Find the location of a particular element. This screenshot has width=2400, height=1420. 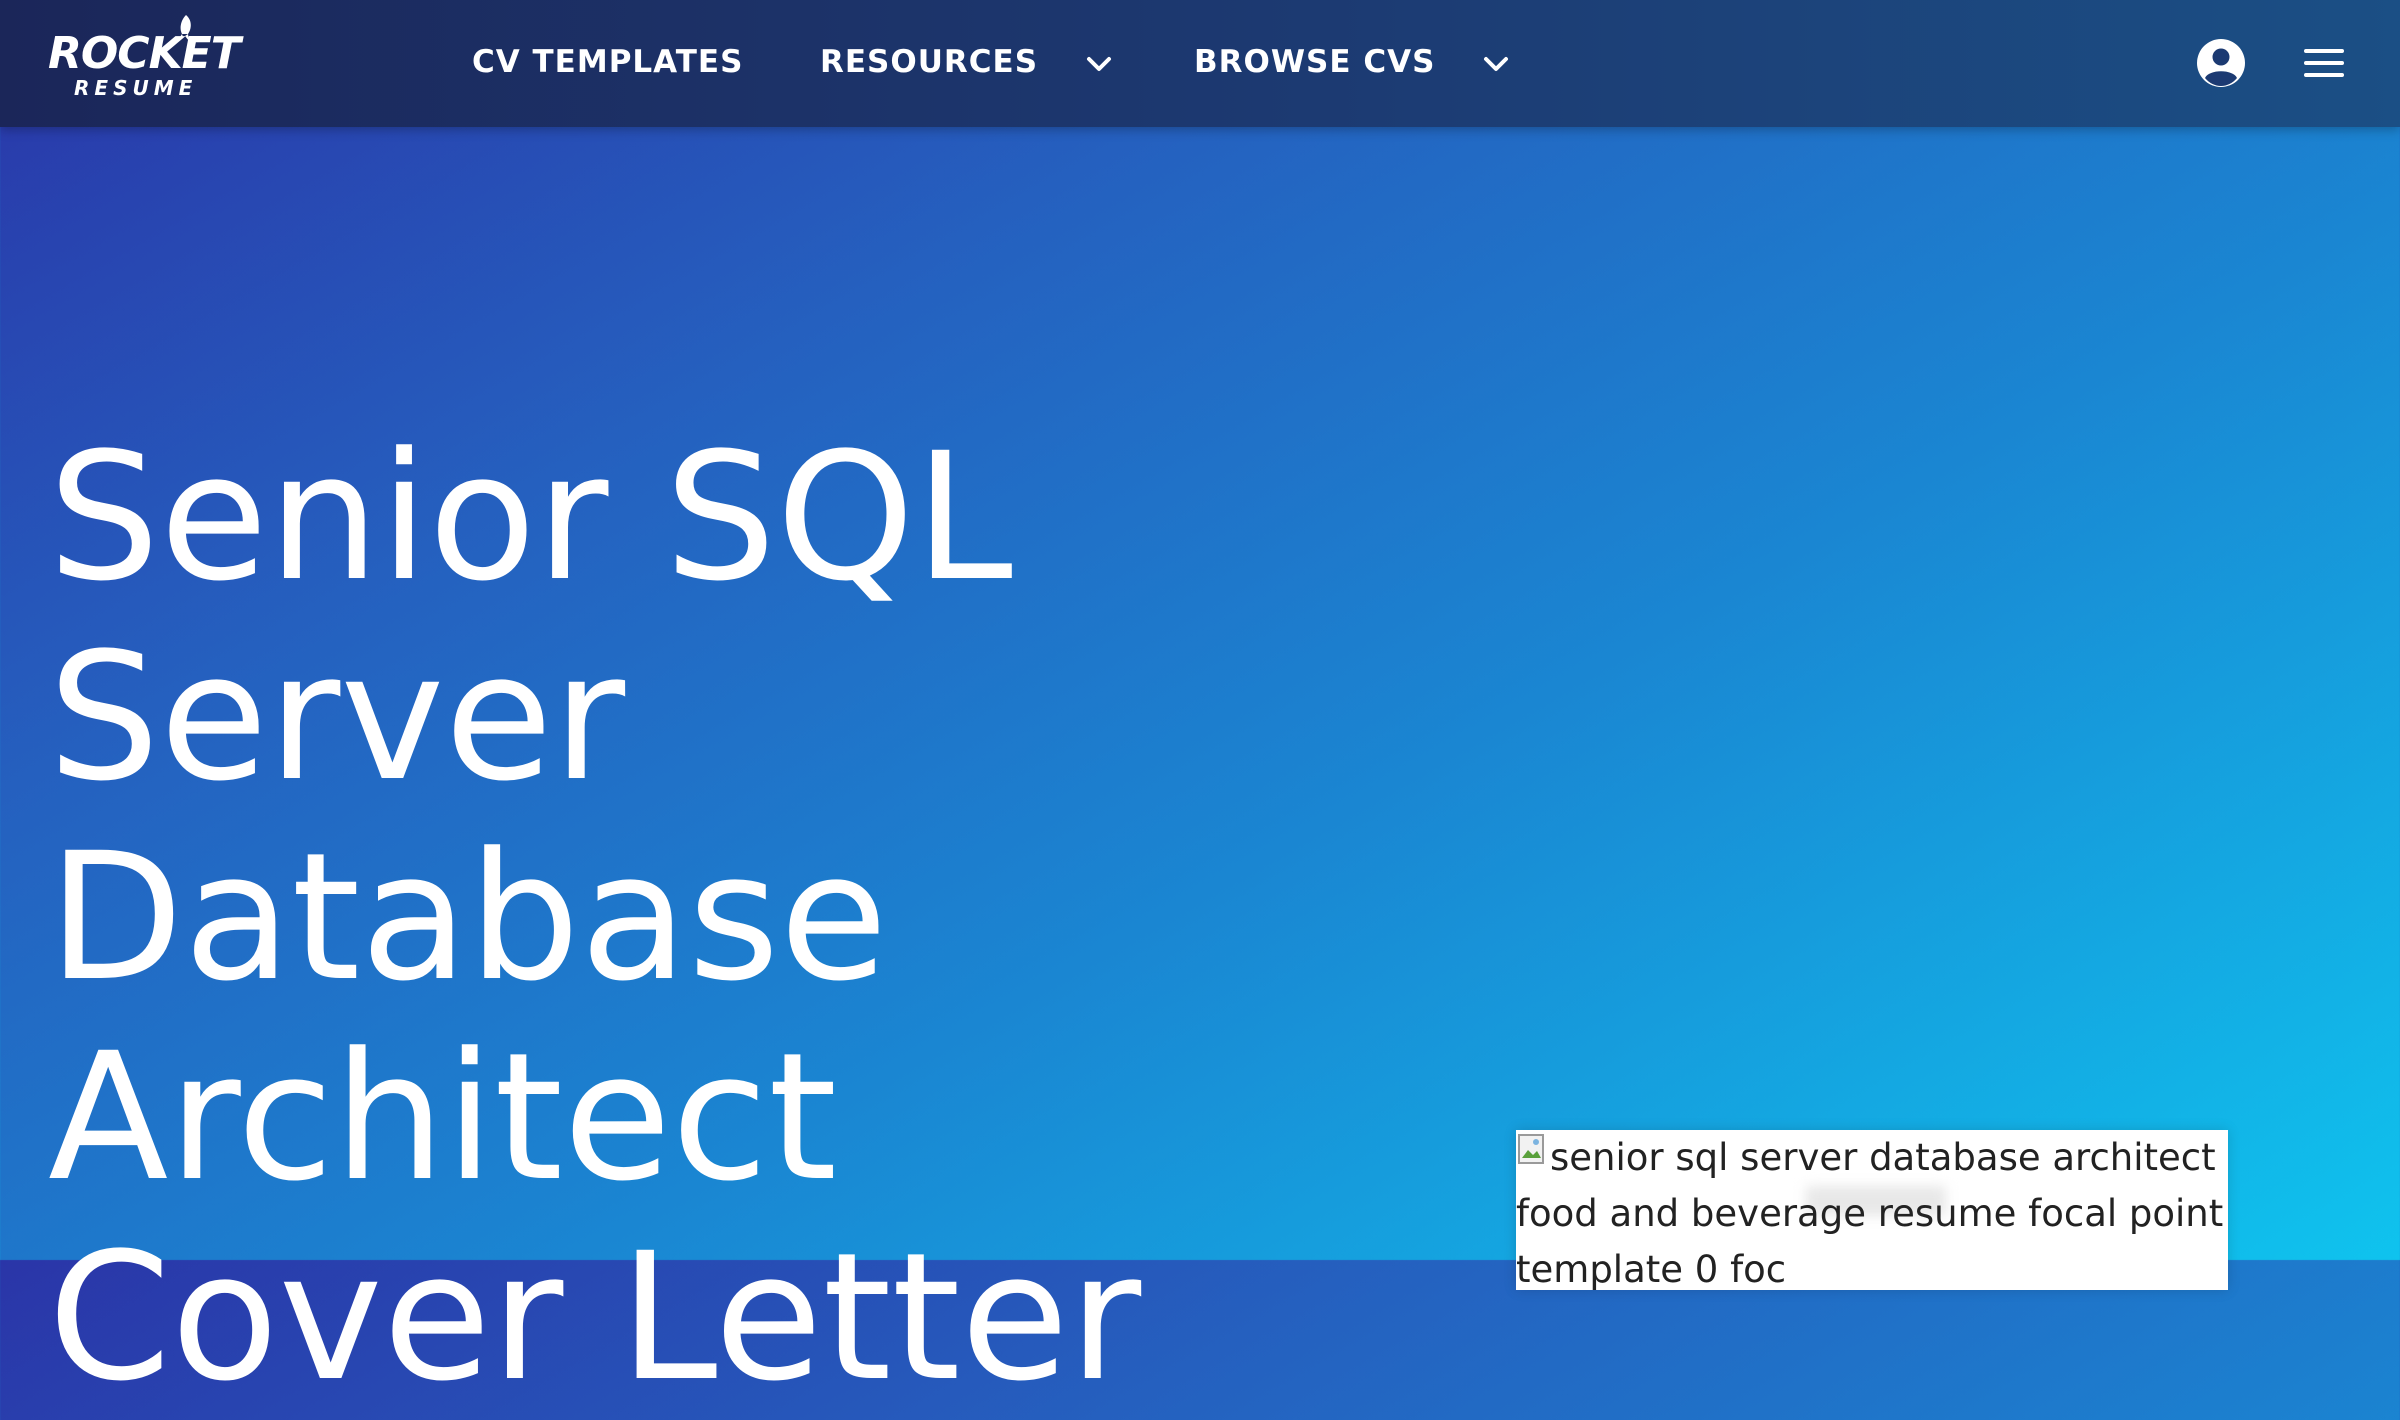

logo-text-resume: RESUME is located at coordinates (136, 88).